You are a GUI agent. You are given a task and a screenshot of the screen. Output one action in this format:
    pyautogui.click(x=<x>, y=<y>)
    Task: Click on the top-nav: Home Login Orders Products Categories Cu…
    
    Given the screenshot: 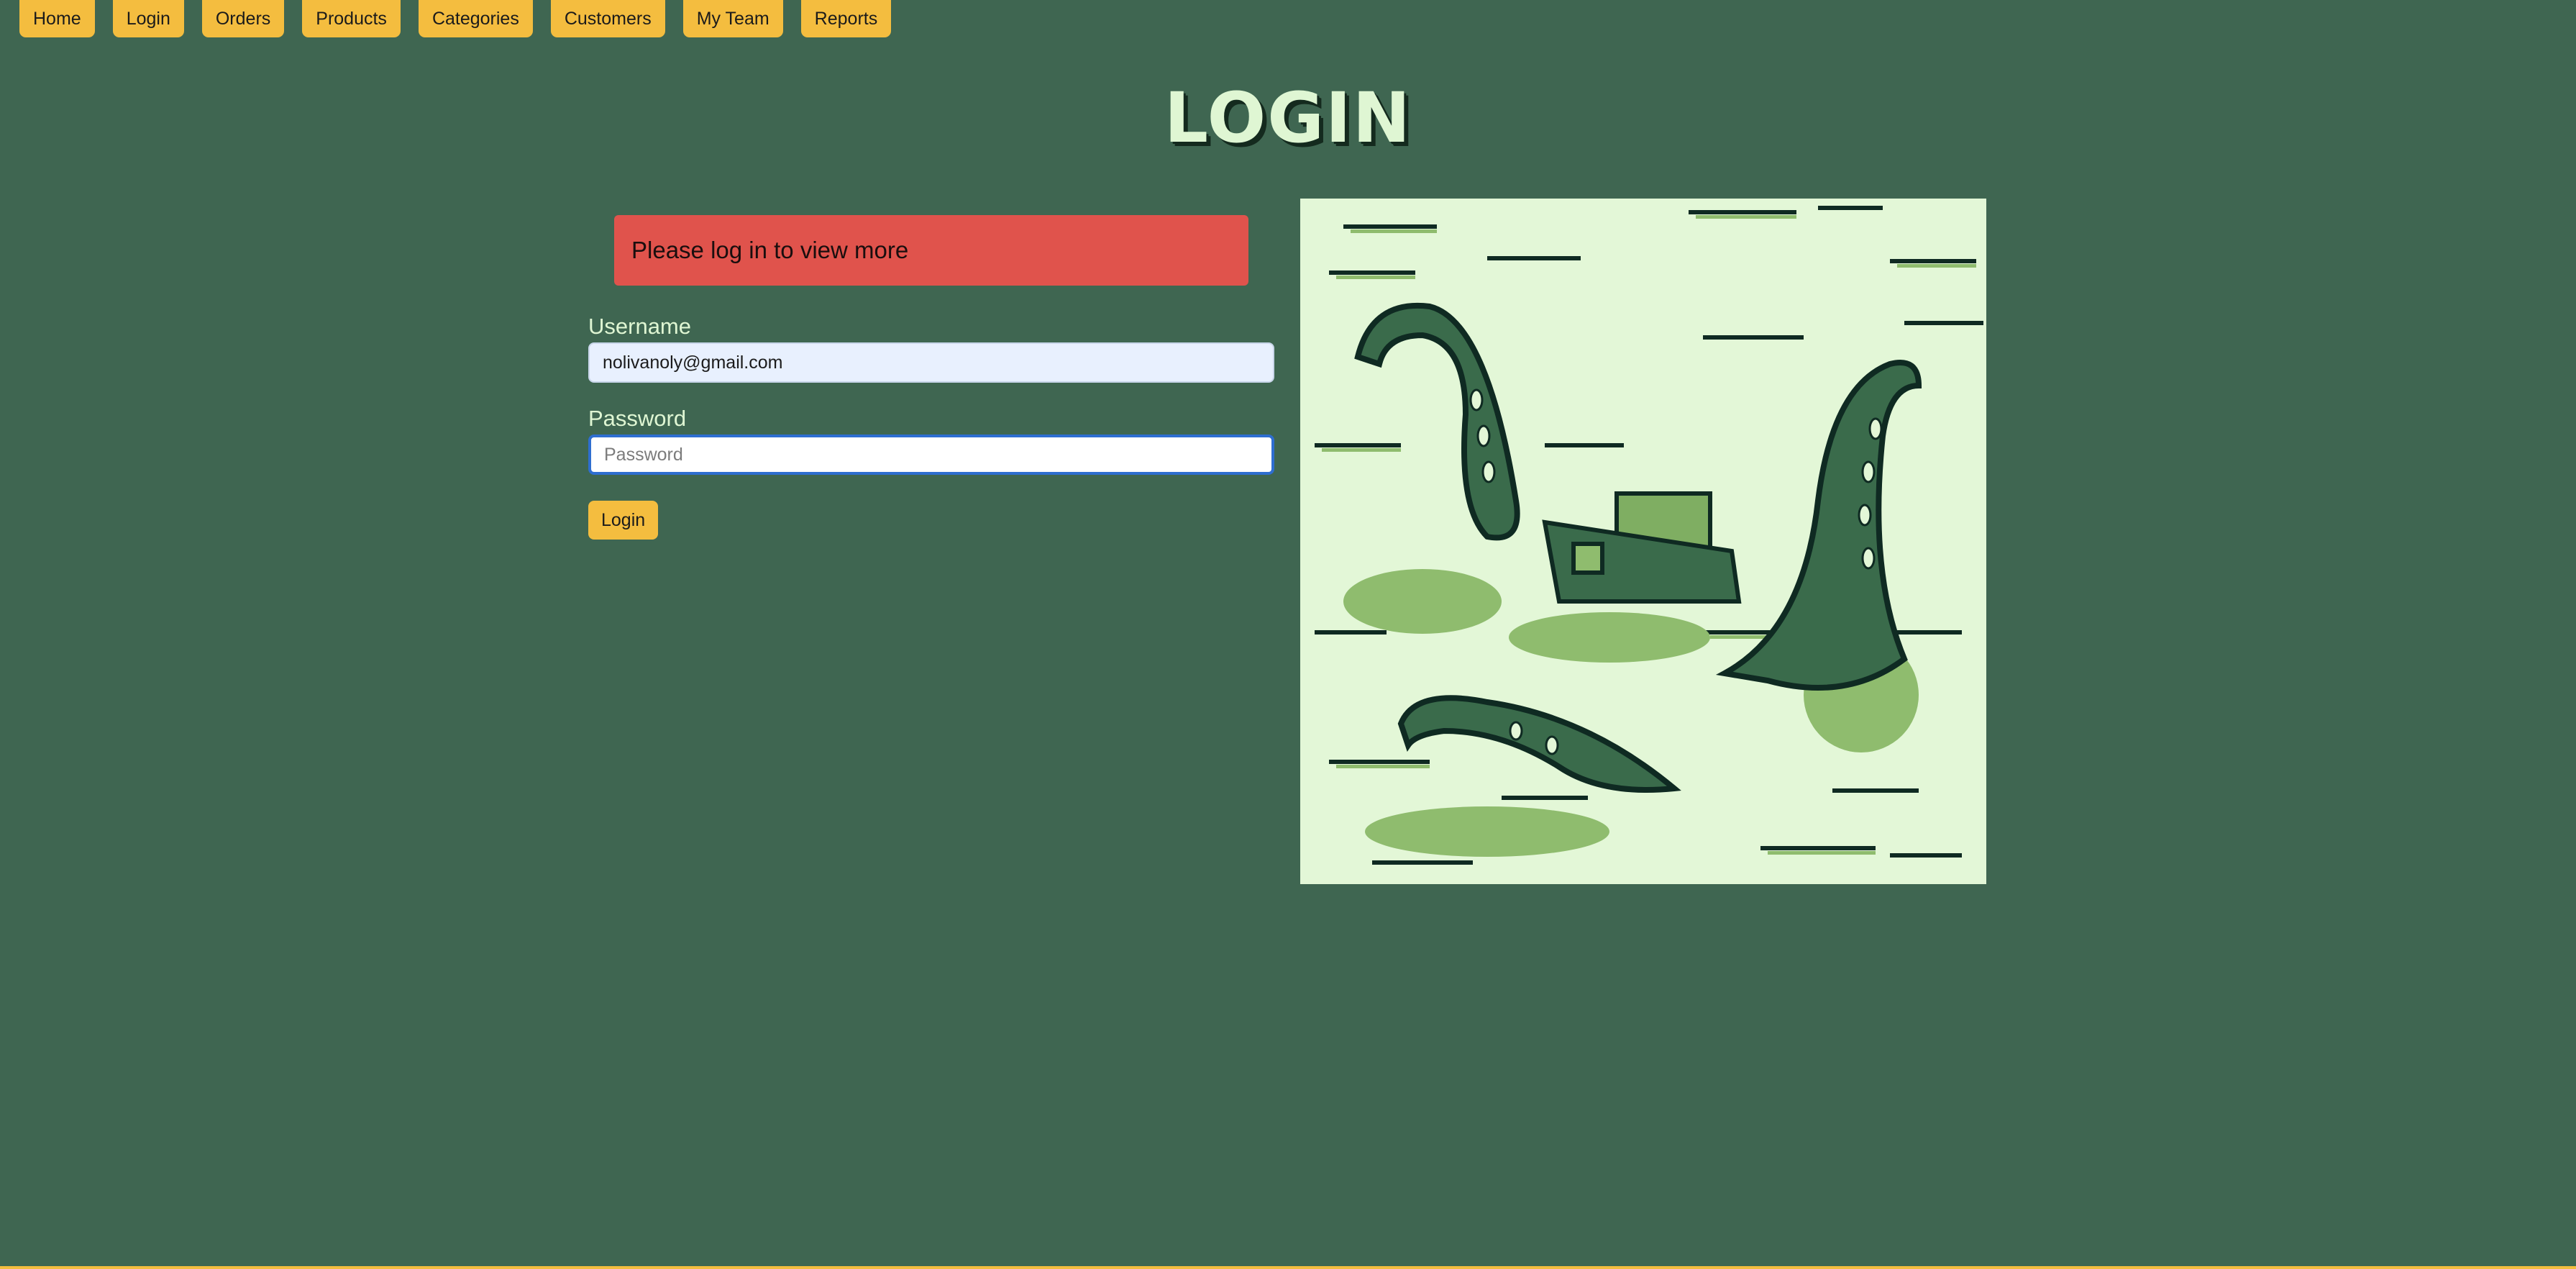 What is the action you would take?
    pyautogui.click(x=464, y=18)
    